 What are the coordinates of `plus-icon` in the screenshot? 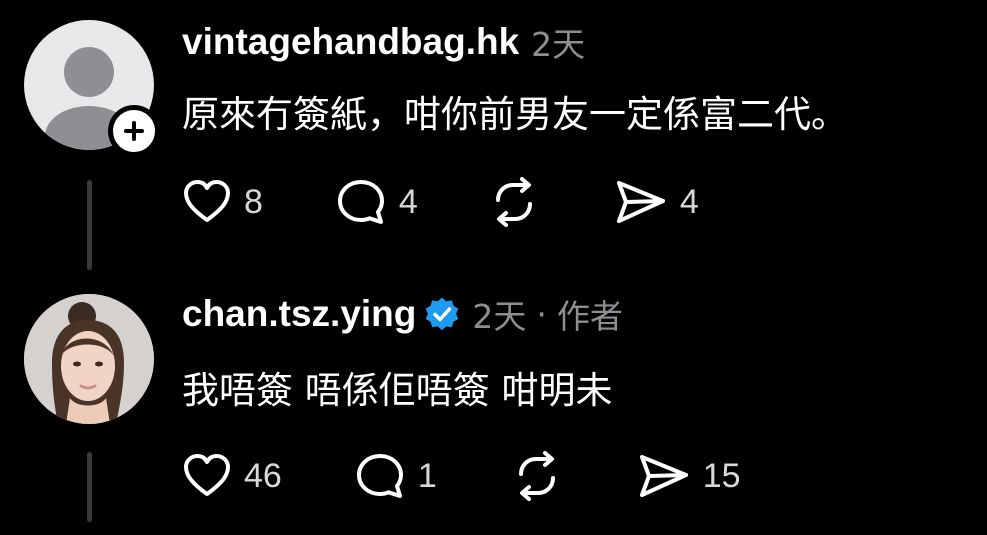 It's located at (134, 131).